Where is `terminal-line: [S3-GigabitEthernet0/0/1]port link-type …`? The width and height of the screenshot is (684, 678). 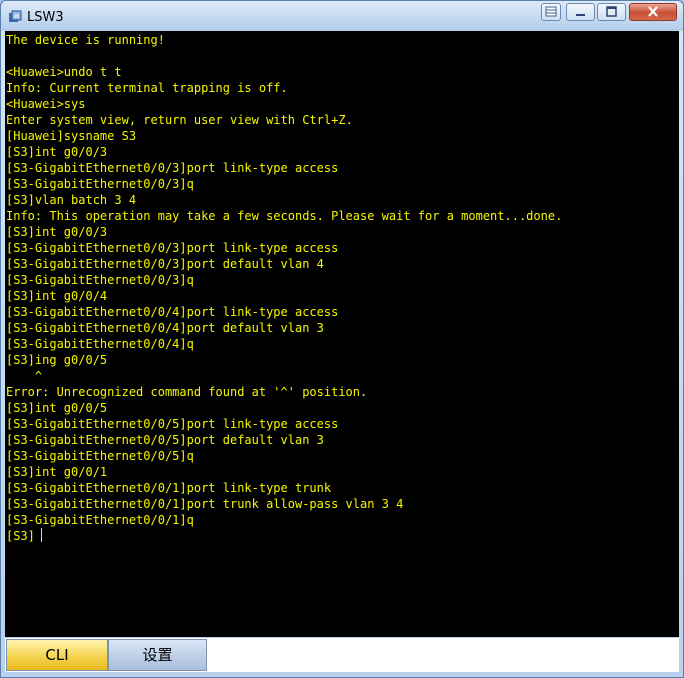 terminal-line: [S3-GigabitEthernet0/0/1]port link-type … is located at coordinates (169, 488).